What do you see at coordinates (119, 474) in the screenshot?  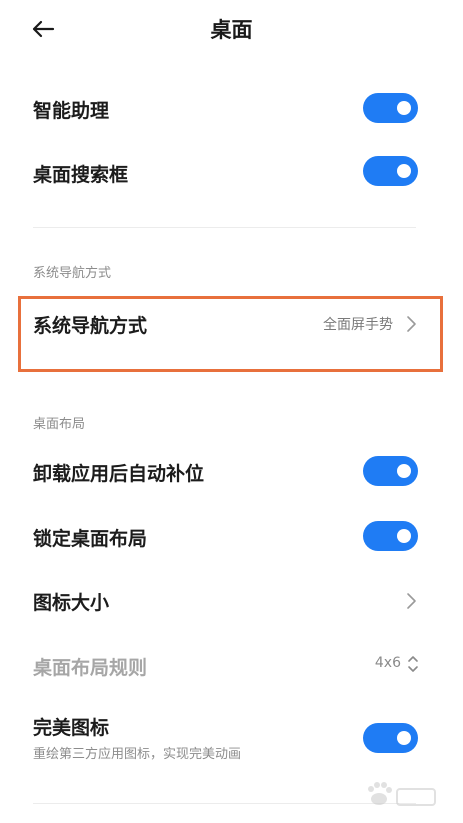 I see `setting-label: 卸载应用后自动补位` at bounding box center [119, 474].